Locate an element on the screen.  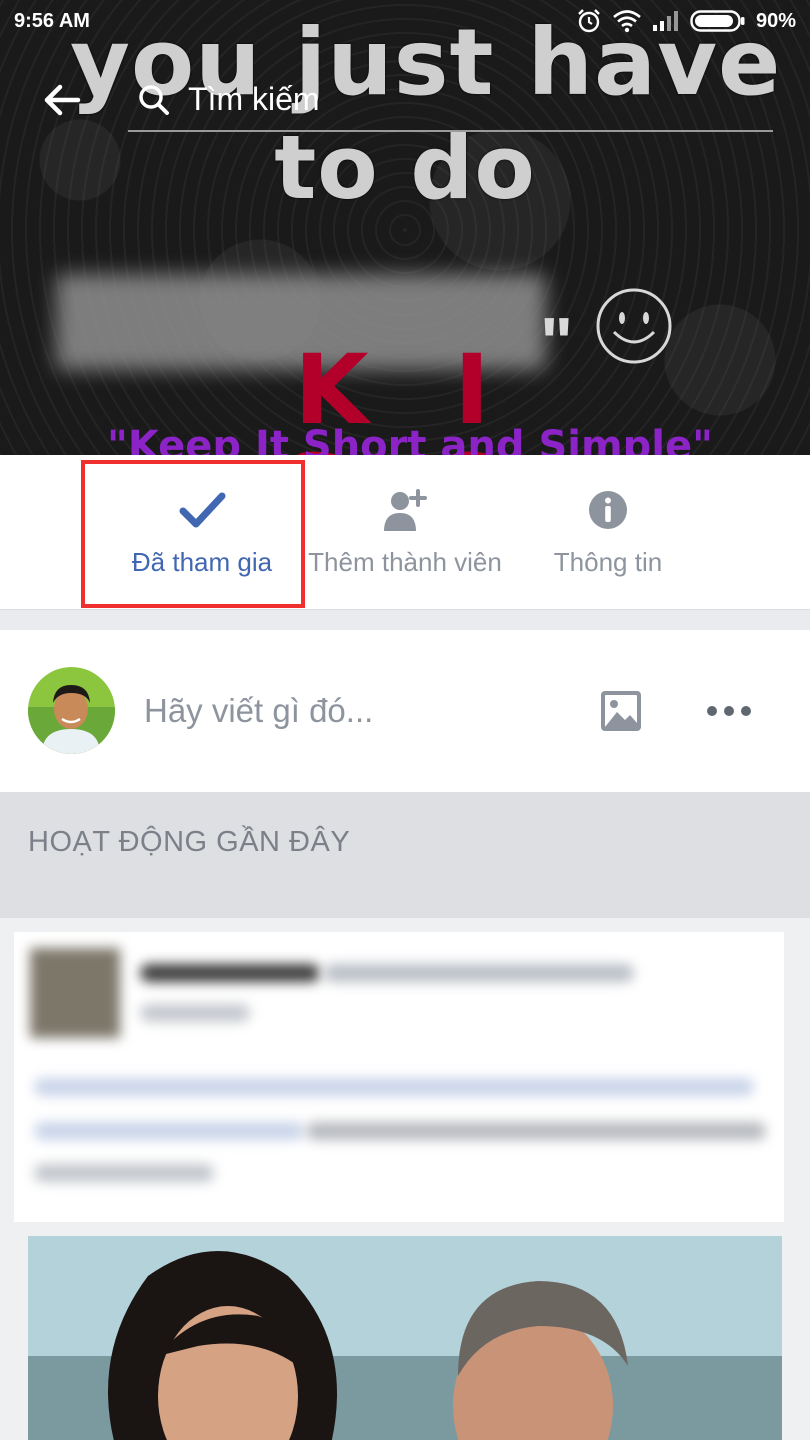
wifi-icon is located at coordinates (627, 21).